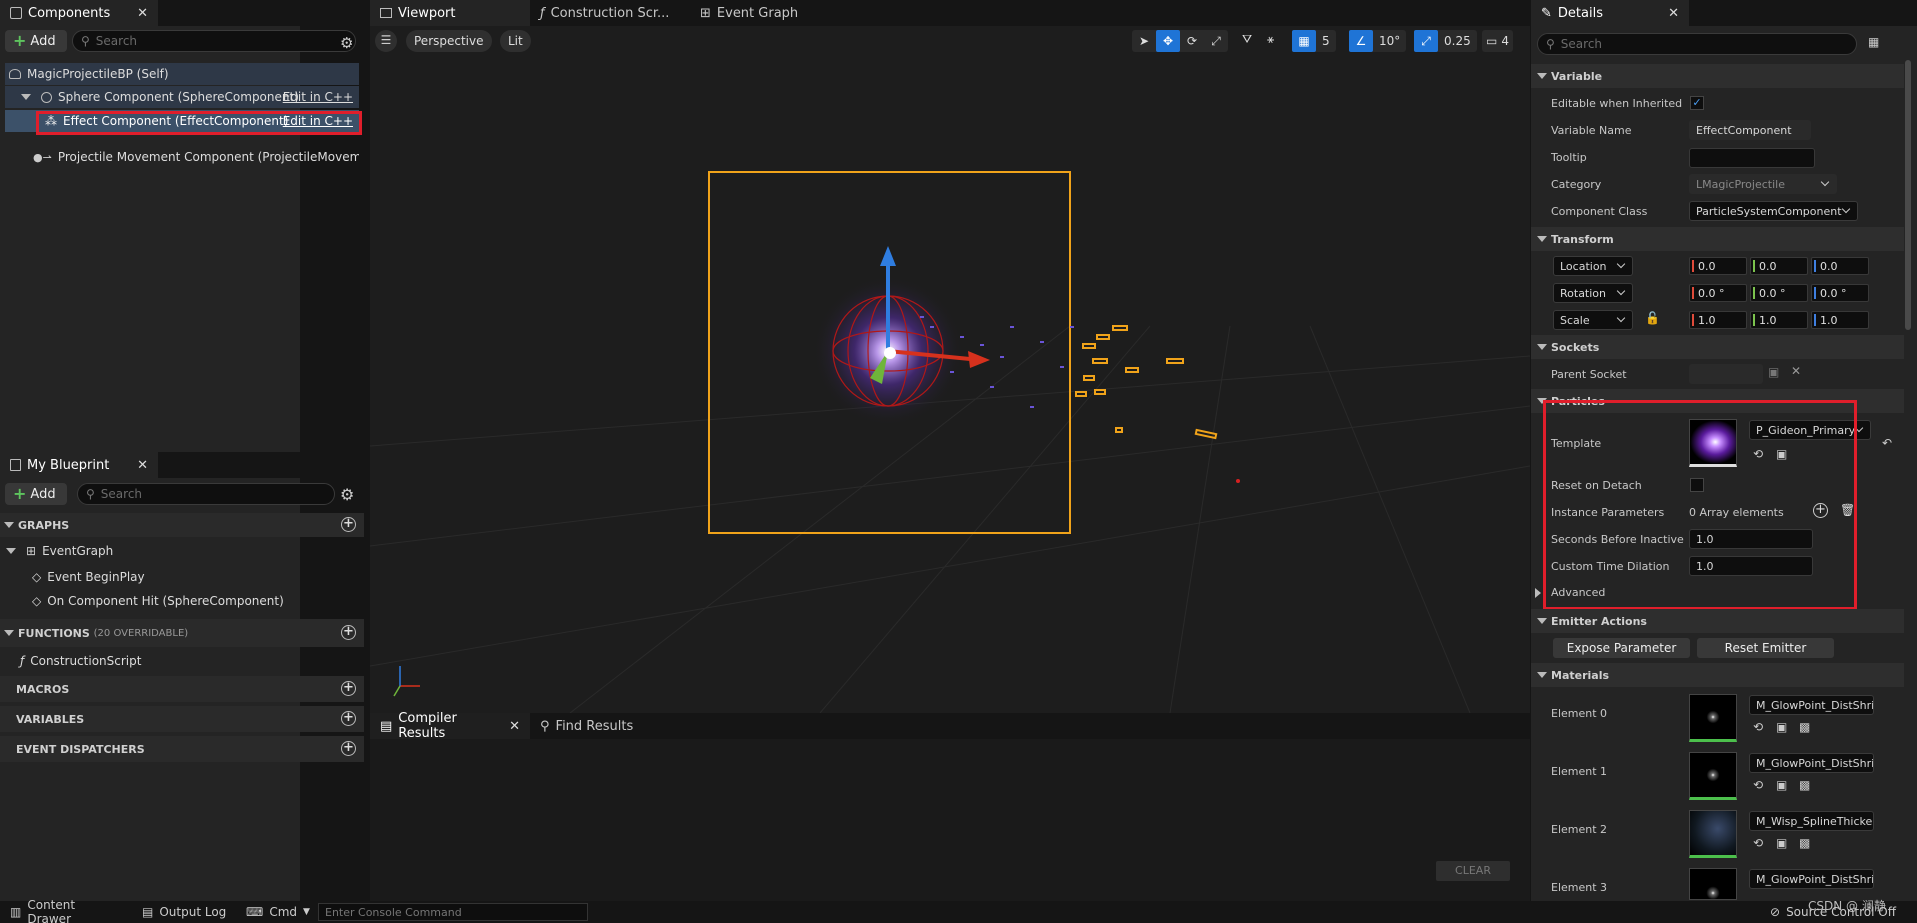 The image size is (1917, 923). I want to click on material-element-0-thumbnail, so click(1713, 718).